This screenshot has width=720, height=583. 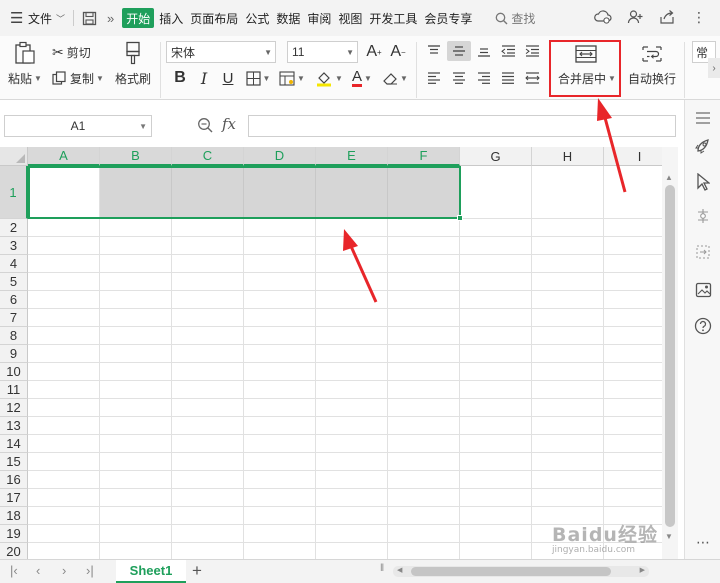 I want to click on cell-a18, so click(x=64, y=516).